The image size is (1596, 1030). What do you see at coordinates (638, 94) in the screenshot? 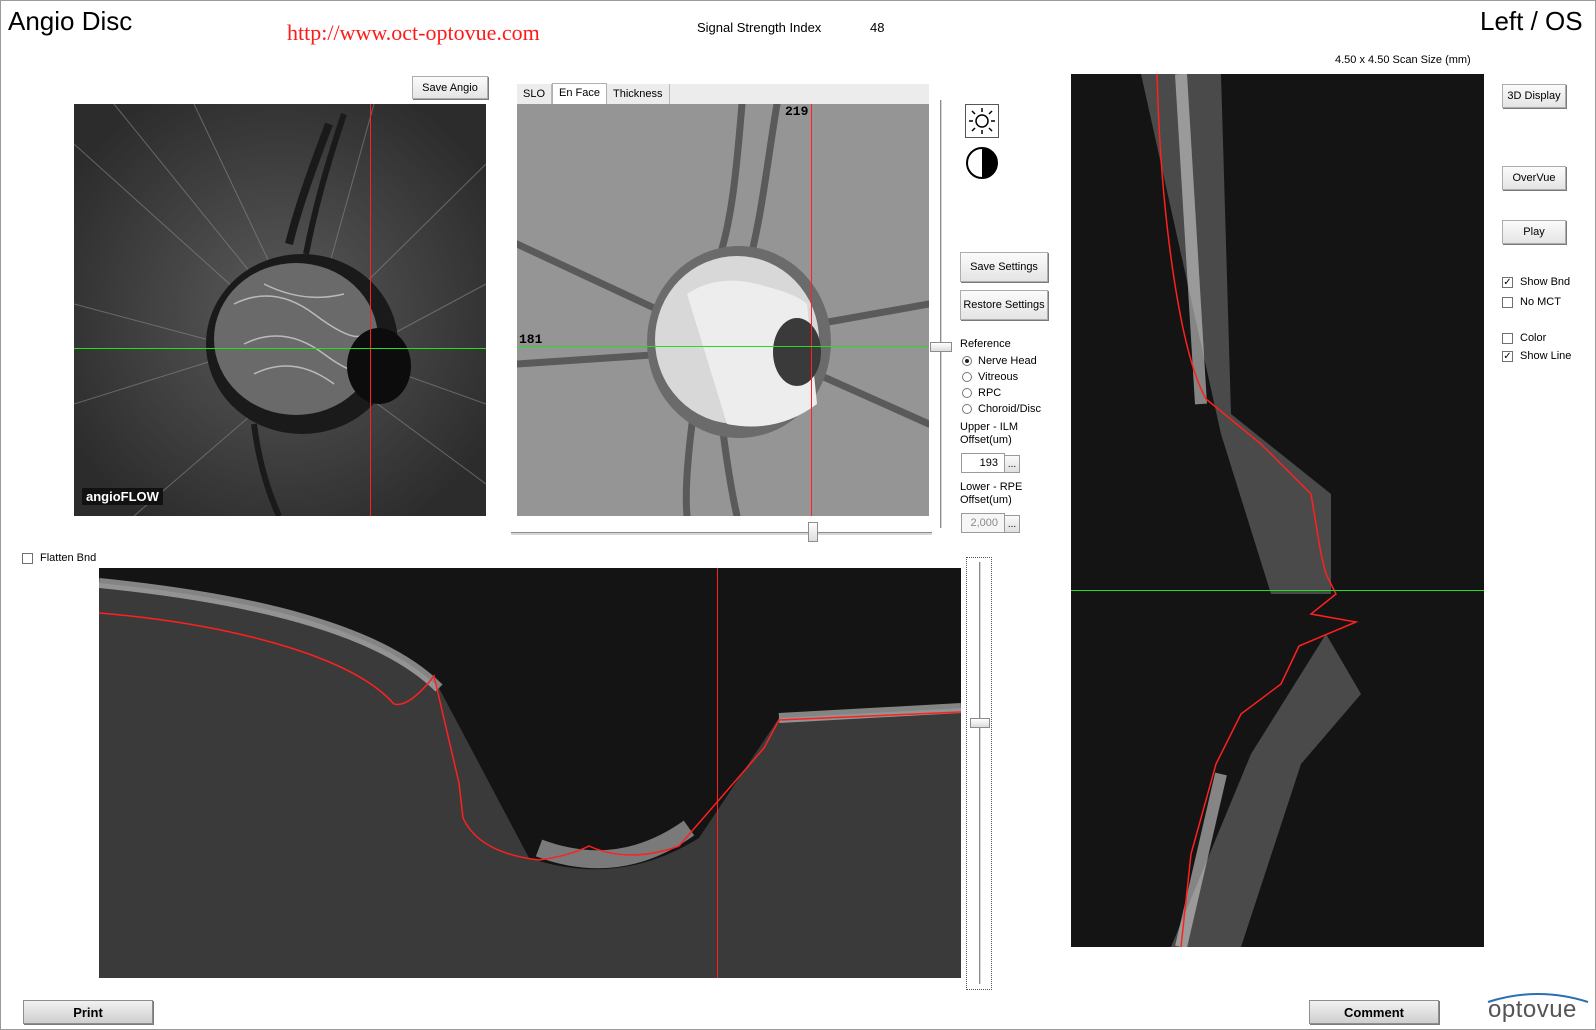
I see `tab-thickness: Thickness` at bounding box center [638, 94].